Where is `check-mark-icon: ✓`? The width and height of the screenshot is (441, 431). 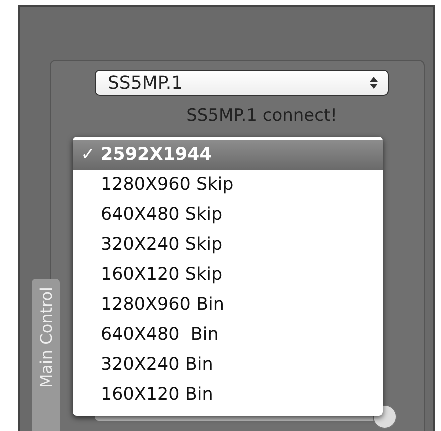
check-mark-icon: ✓ is located at coordinates (88, 155).